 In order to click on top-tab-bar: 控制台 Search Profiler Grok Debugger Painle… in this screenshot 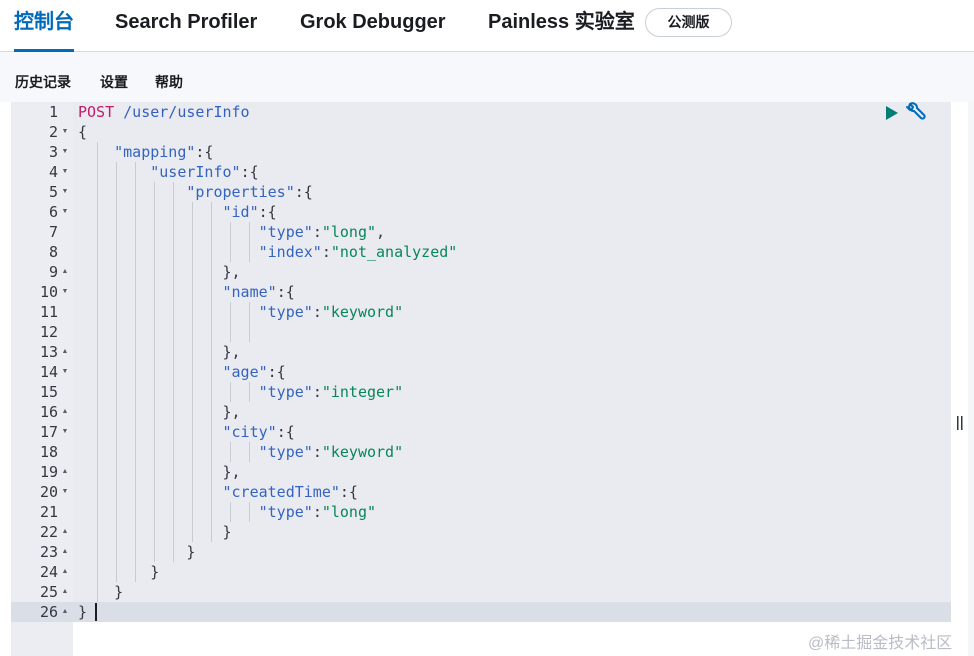, I will do `click(487, 26)`.